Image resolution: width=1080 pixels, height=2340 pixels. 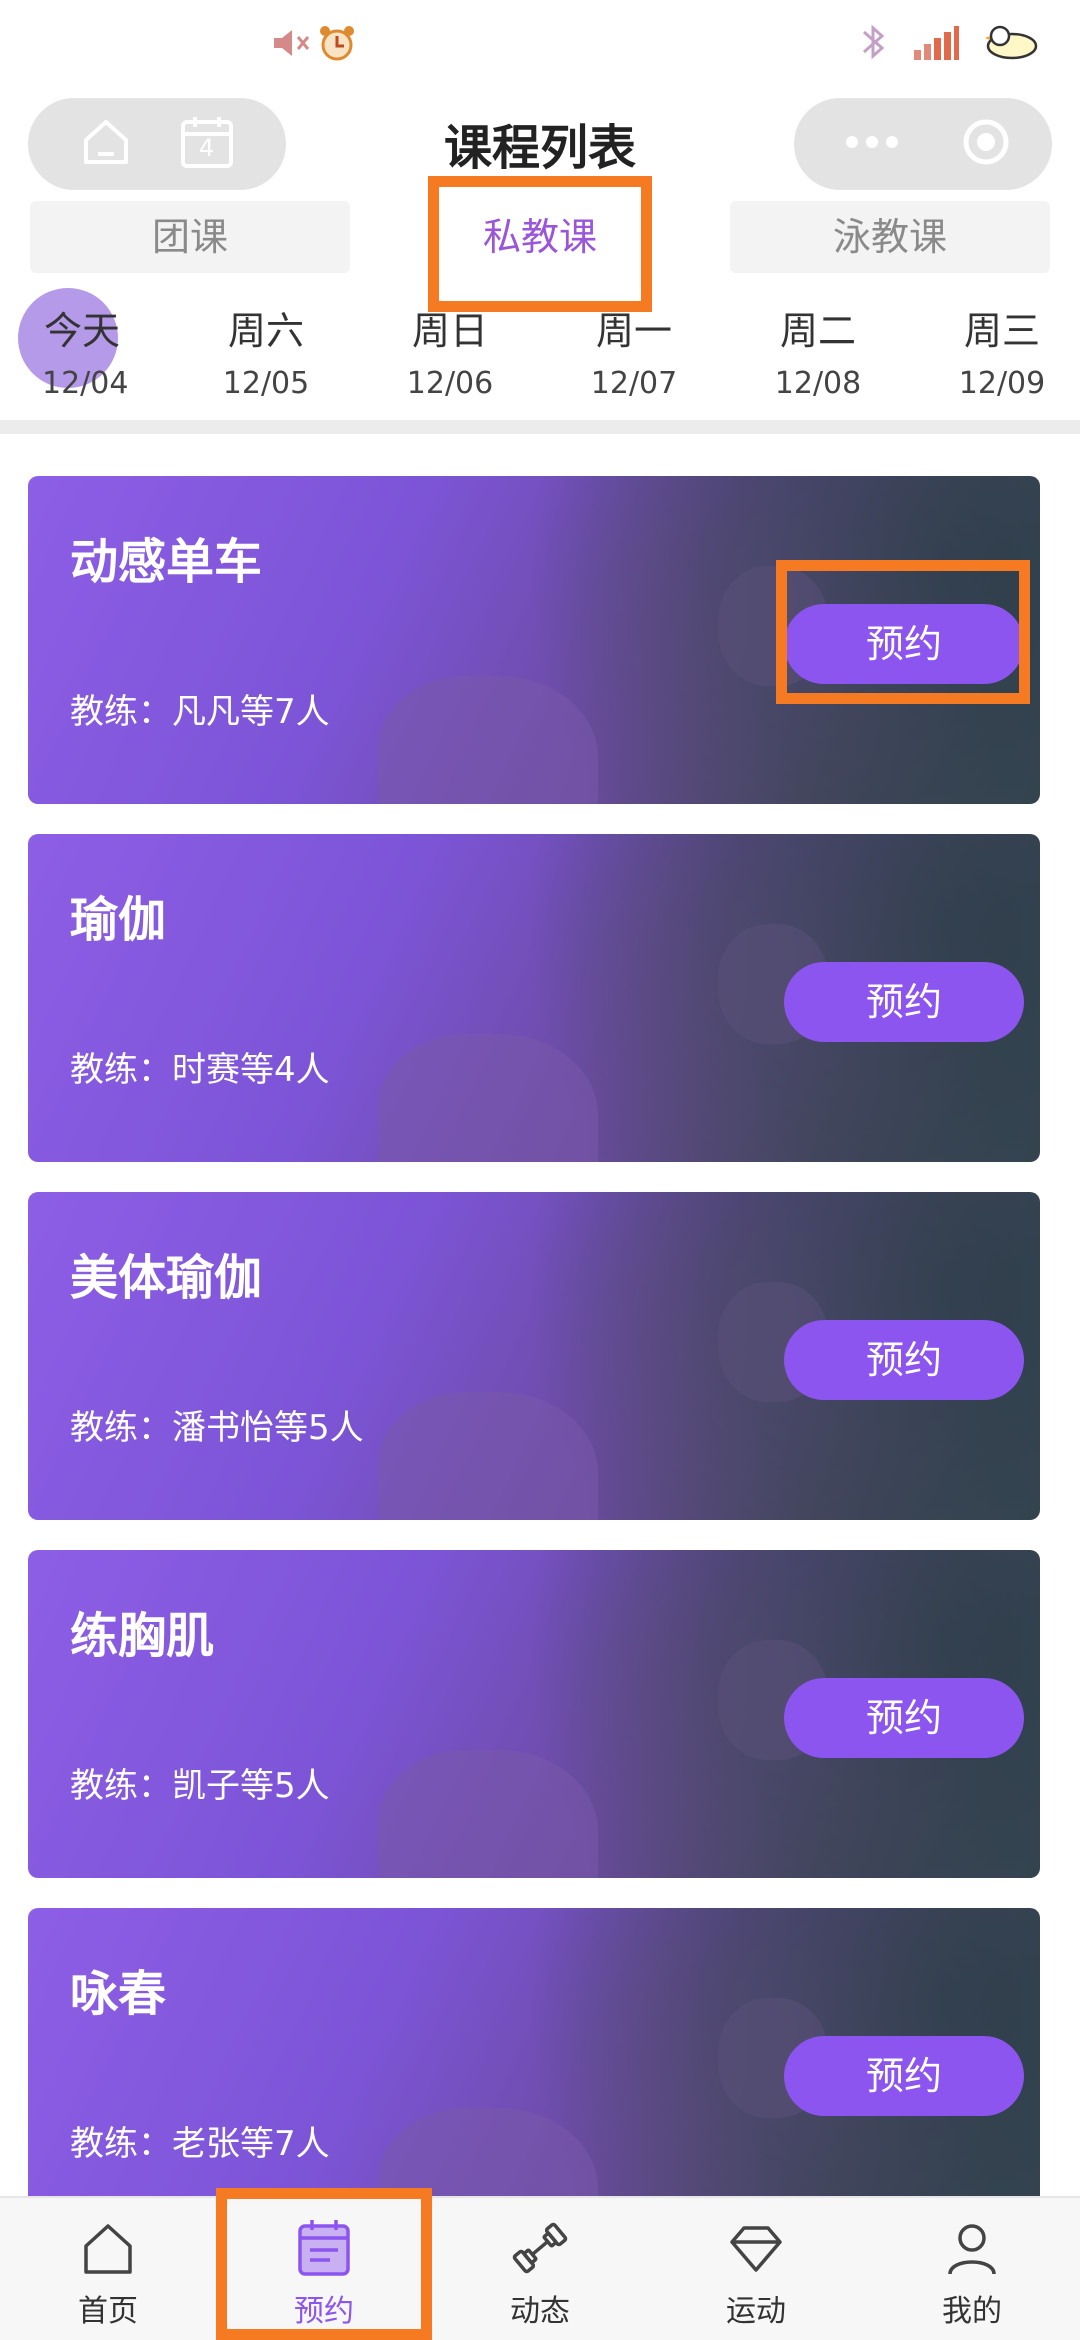 What do you see at coordinates (314, 45) in the screenshot?
I see `status-center-icons` at bounding box center [314, 45].